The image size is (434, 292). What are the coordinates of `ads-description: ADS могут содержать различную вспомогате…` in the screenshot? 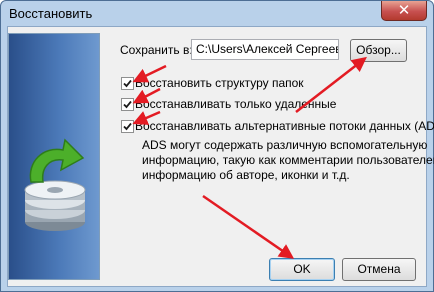 It's located at (288, 160).